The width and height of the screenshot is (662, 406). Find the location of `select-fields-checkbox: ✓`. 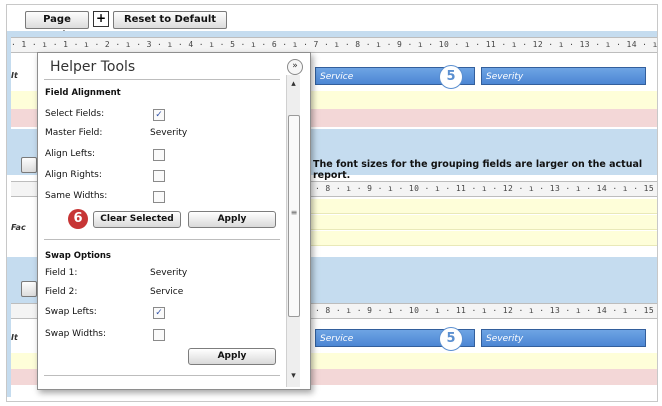

select-fields-checkbox: ✓ is located at coordinates (159, 115).